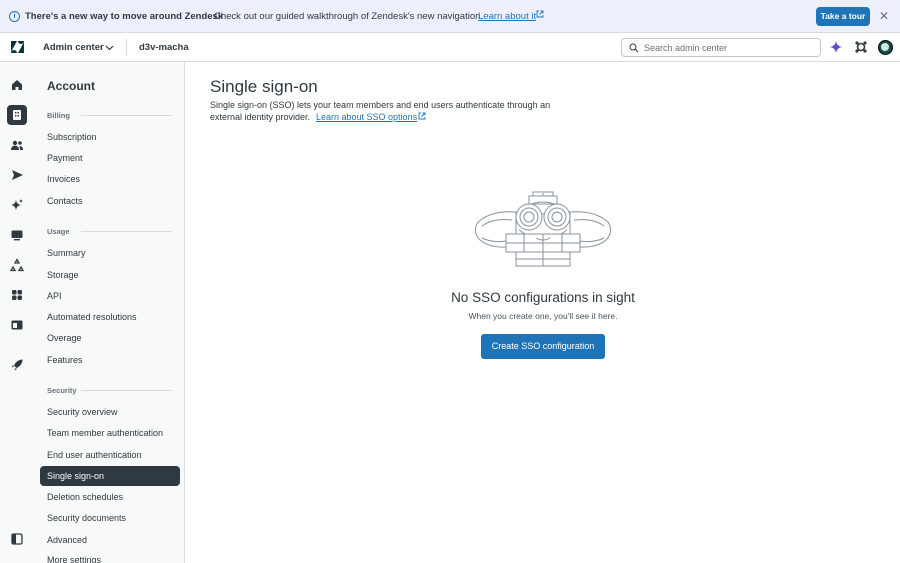 This screenshot has height=563, width=900. I want to click on apps-icon, so click(17, 295).